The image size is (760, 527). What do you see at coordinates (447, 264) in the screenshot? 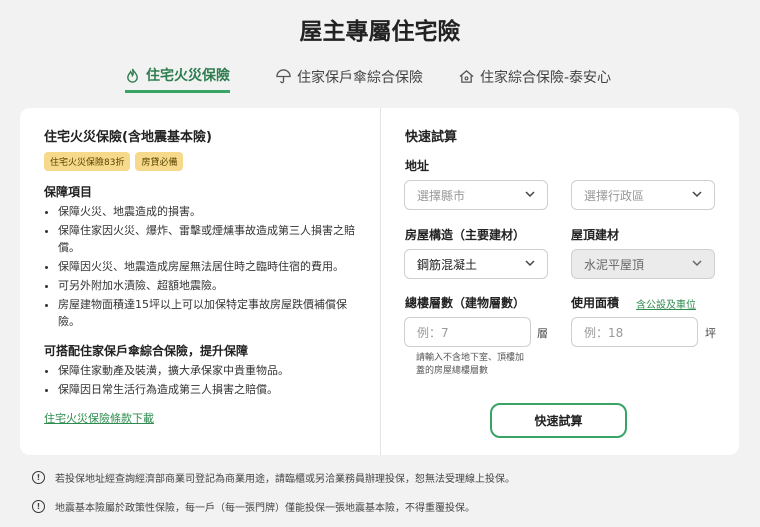
I see `structure-value: 鋼筋混凝土` at bounding box center [447, 264].